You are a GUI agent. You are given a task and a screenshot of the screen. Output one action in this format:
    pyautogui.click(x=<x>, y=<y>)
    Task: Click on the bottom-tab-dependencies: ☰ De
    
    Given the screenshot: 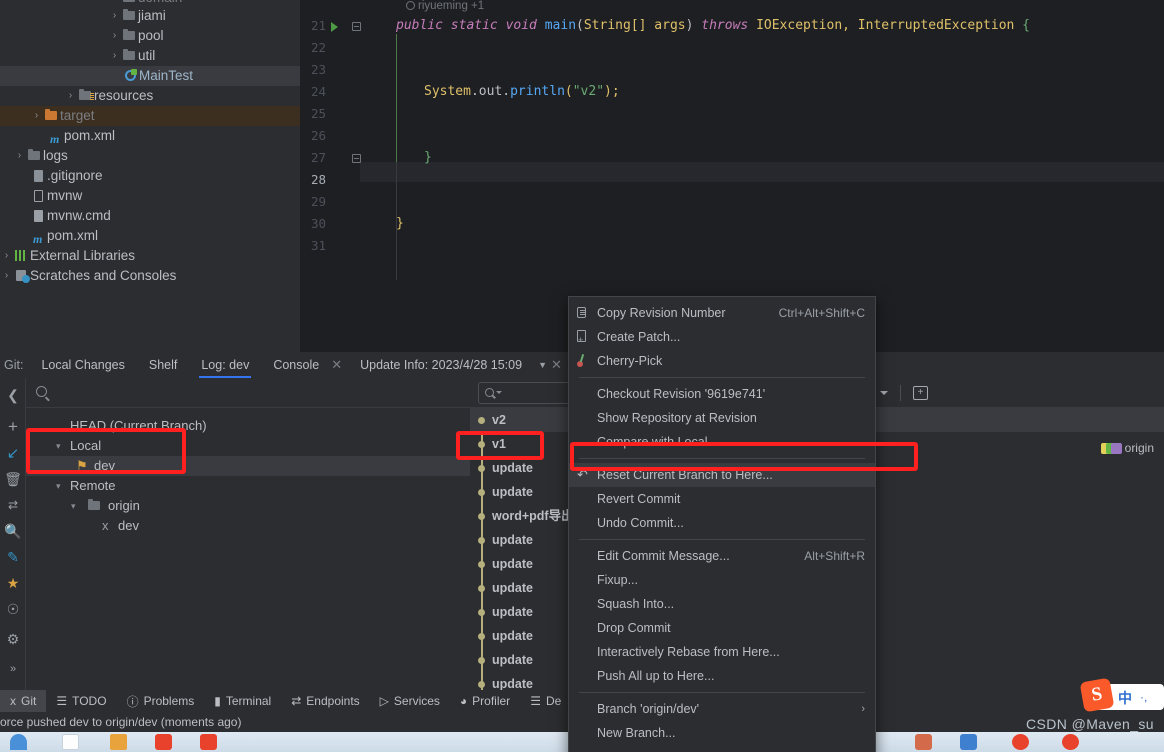 What is the action you would take?
    pyautogui.click(x=545, y=701)
    